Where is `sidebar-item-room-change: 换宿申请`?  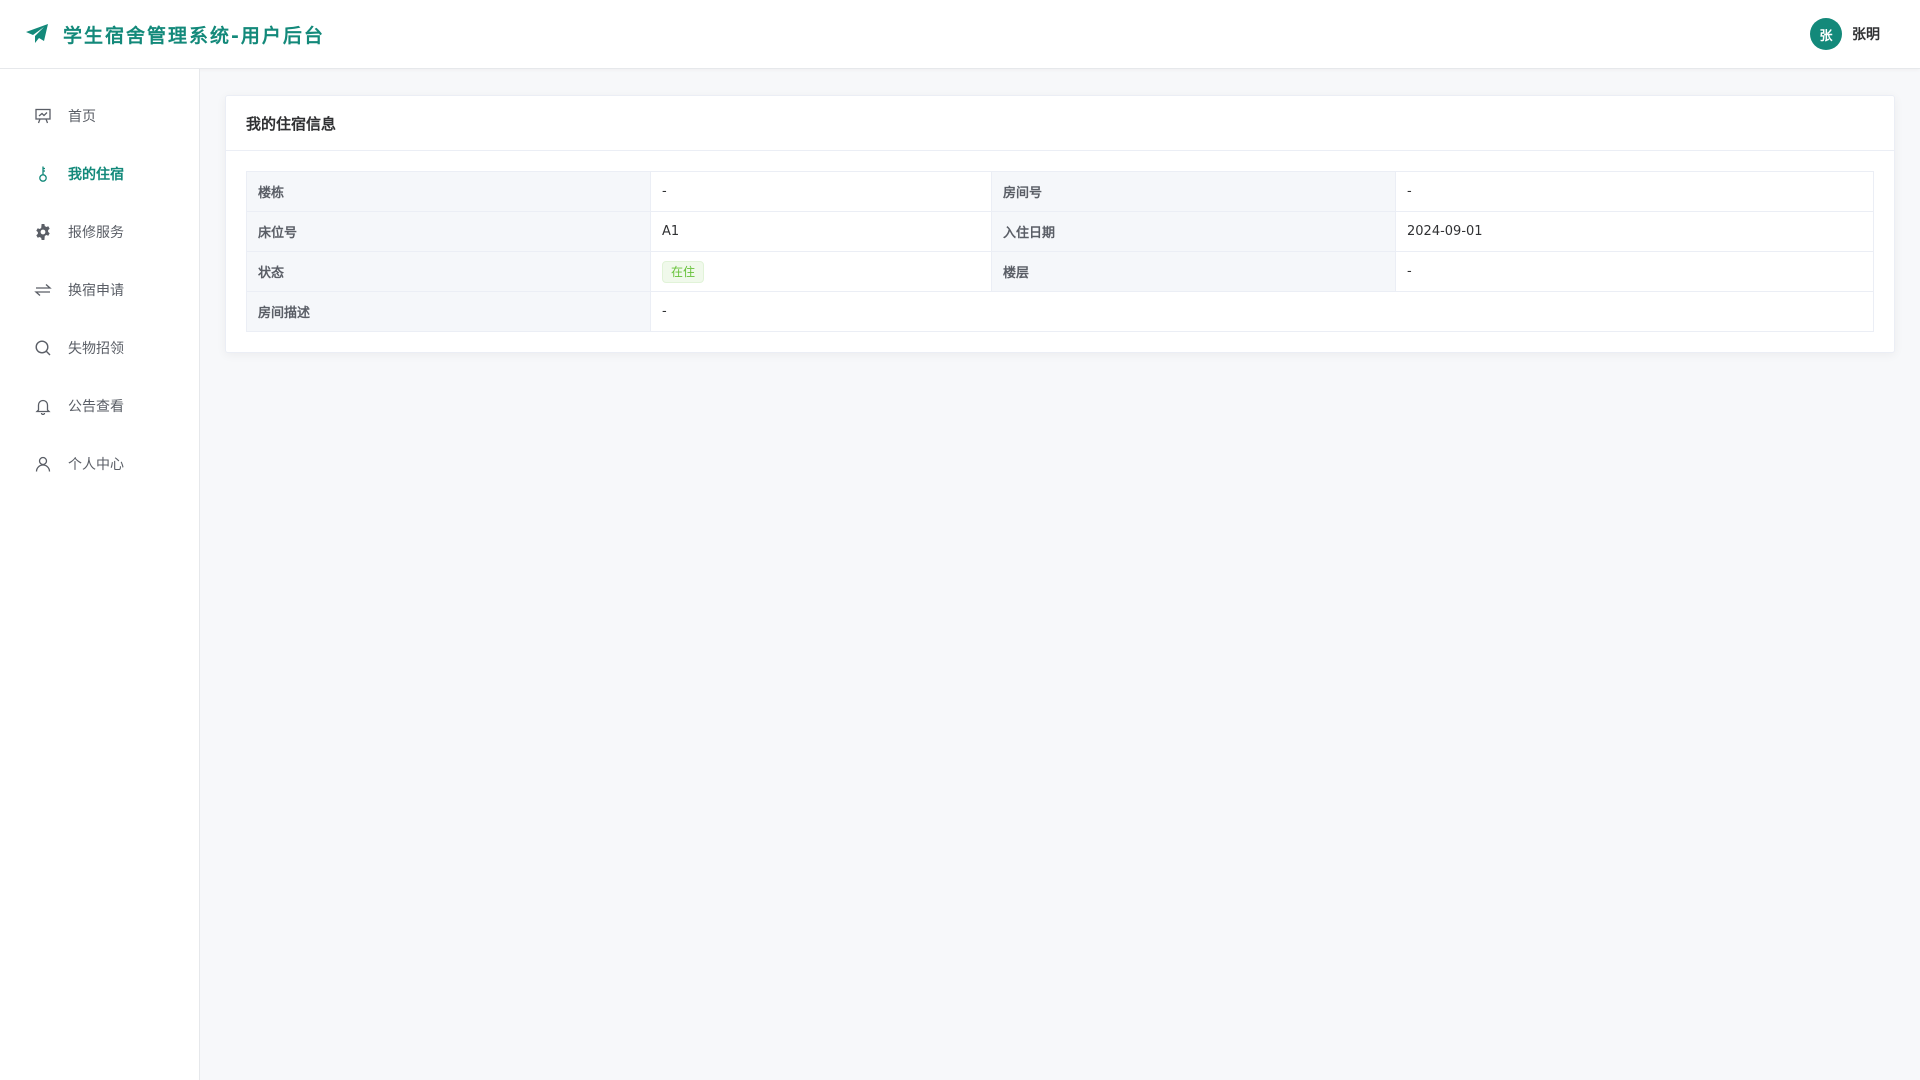
sidebar-item-room-change: 换宿申请 is located at coordinates (99, 290).